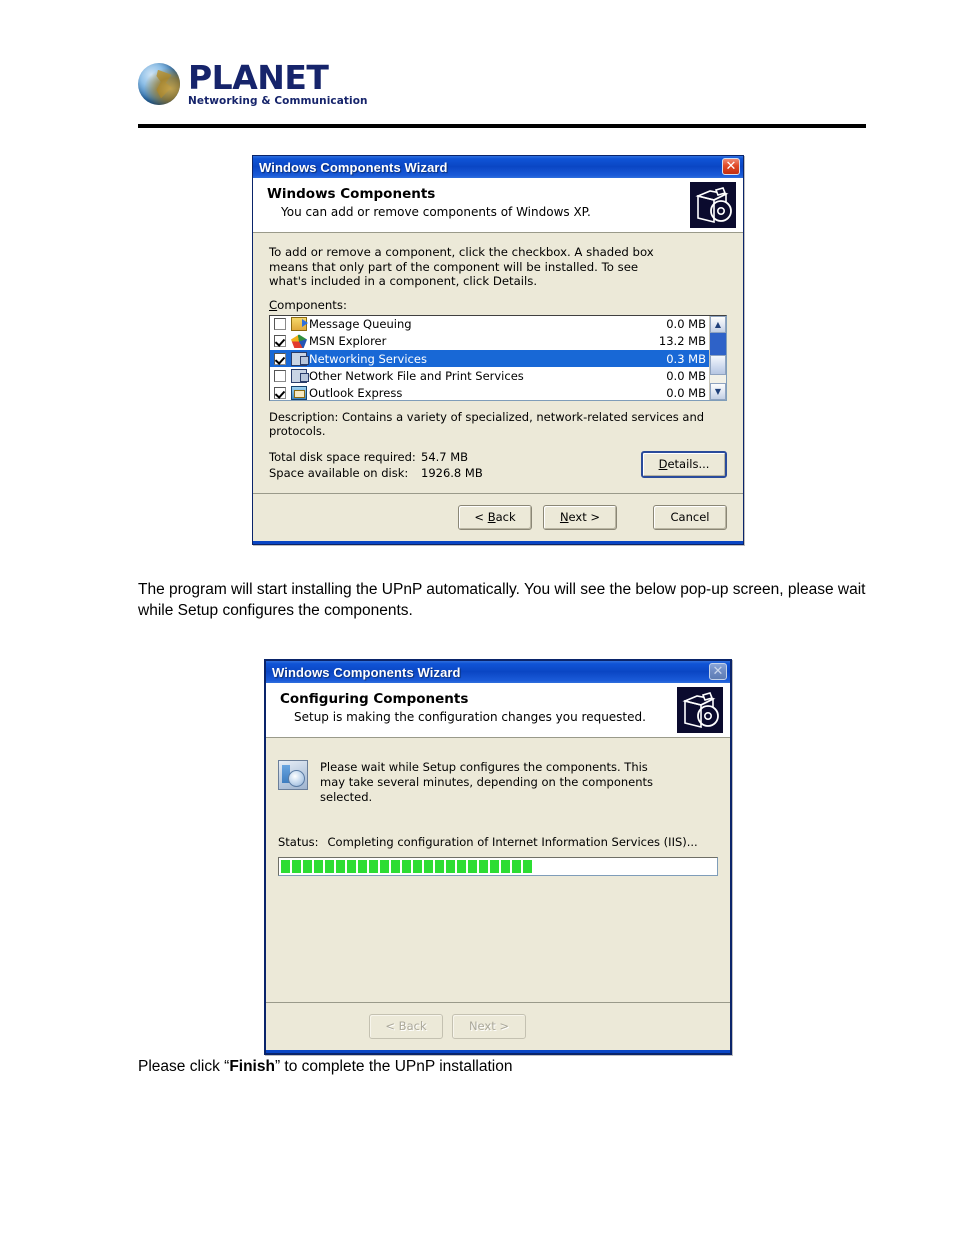 The image size is (954, 1235). I want to click on component-label: Other Network File and Print Services, so click(416, 376).